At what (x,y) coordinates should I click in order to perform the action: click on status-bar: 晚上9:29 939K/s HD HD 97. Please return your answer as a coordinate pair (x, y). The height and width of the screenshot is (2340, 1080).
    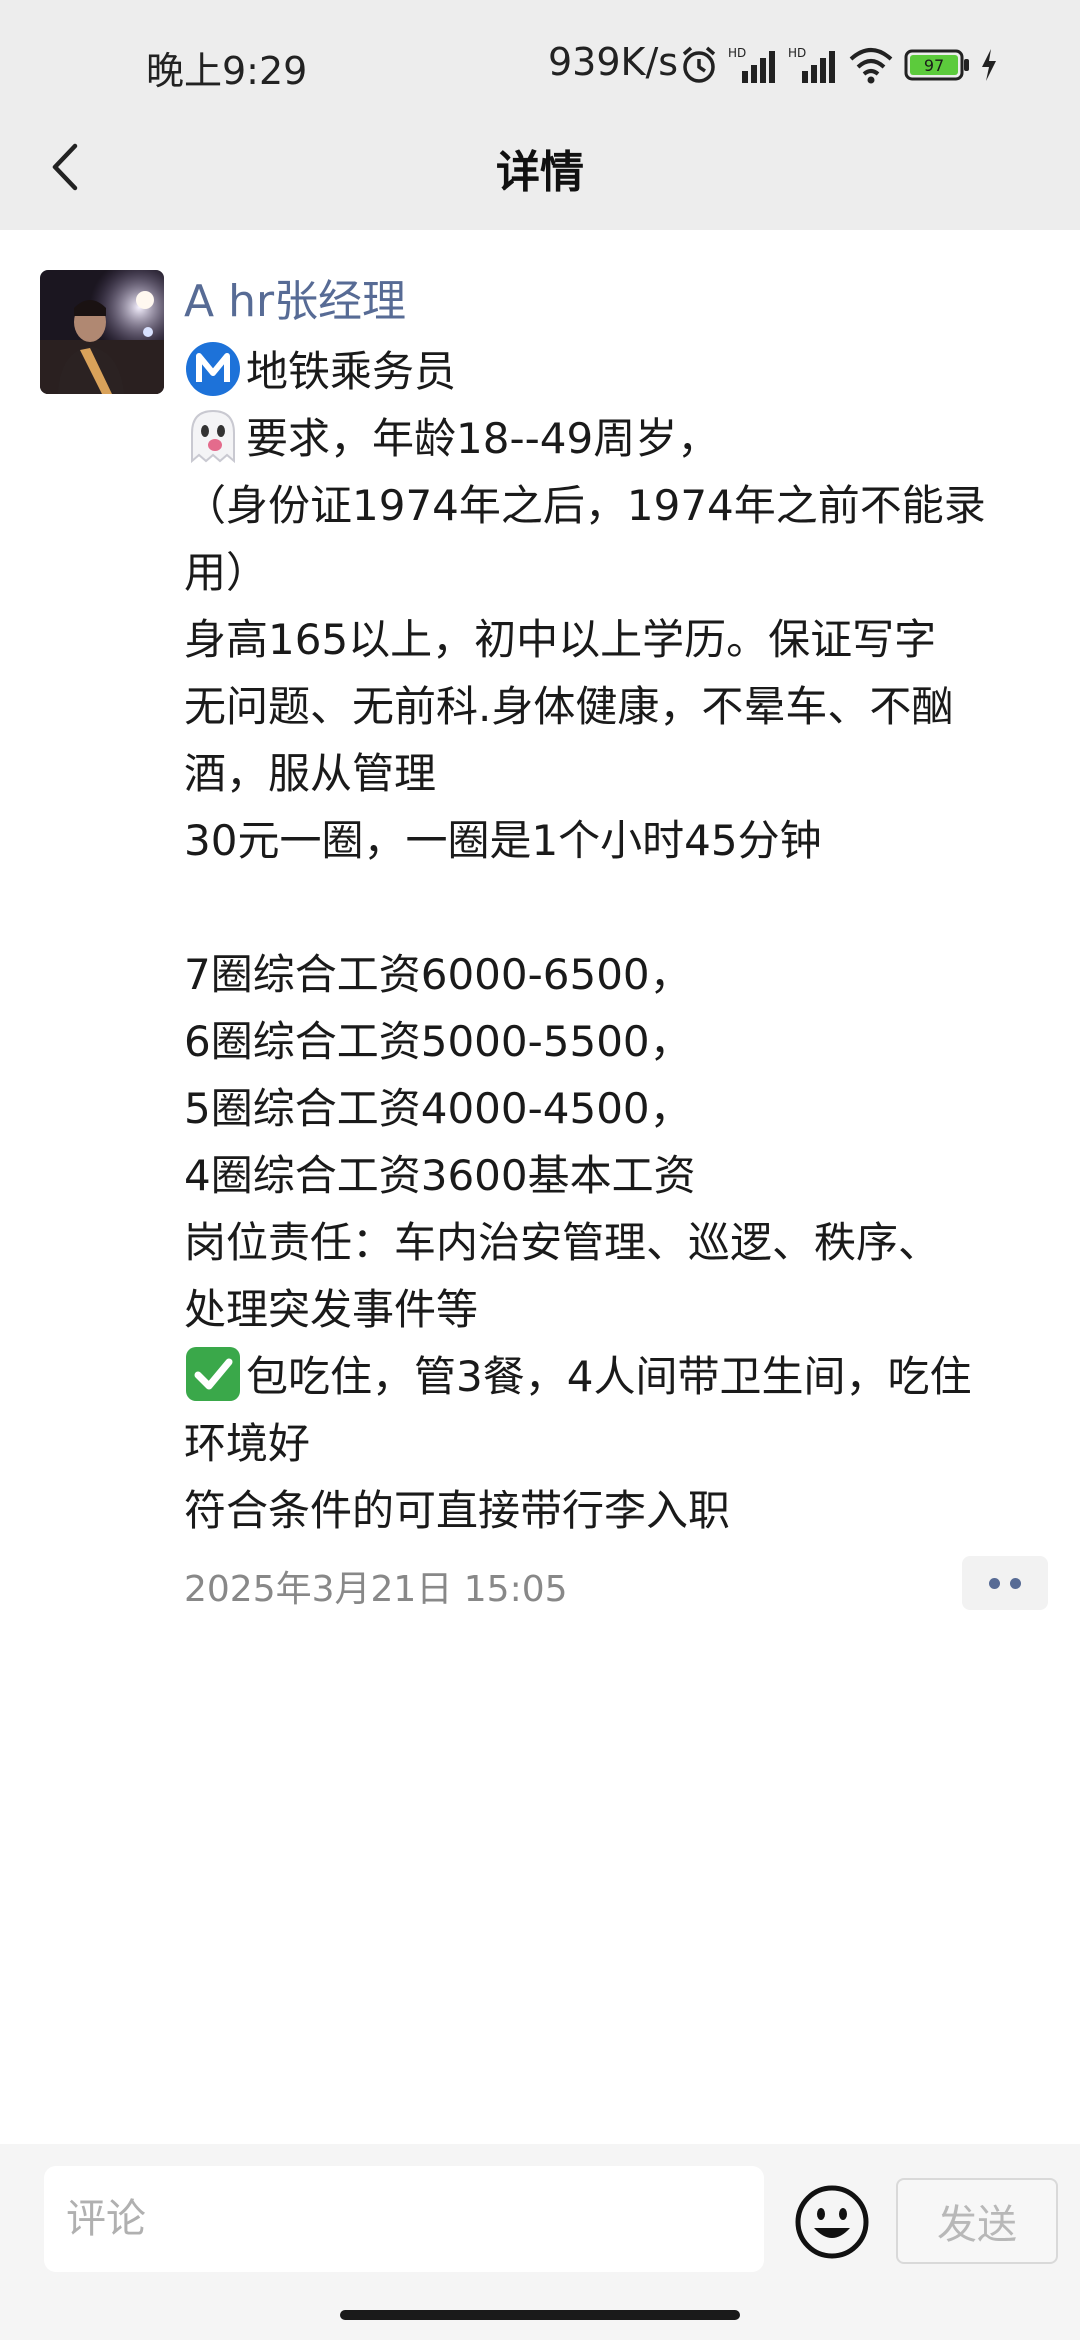
    Looking at the image, I should click on (540, 64).